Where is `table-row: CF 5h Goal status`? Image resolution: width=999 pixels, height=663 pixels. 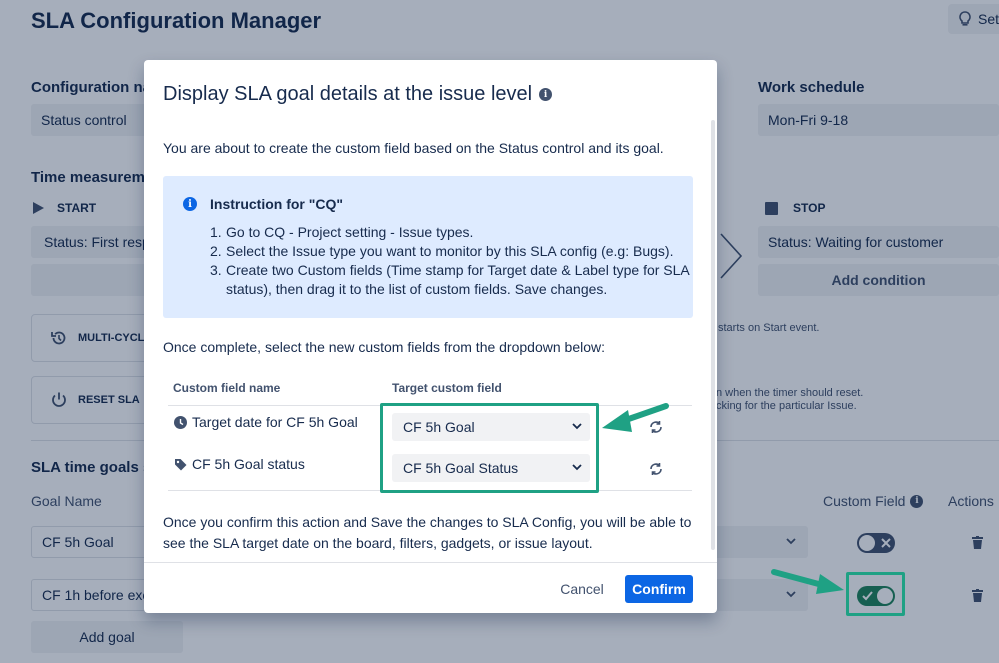
table-row: CF 5h Goal status is located at coordinates (239, 464).